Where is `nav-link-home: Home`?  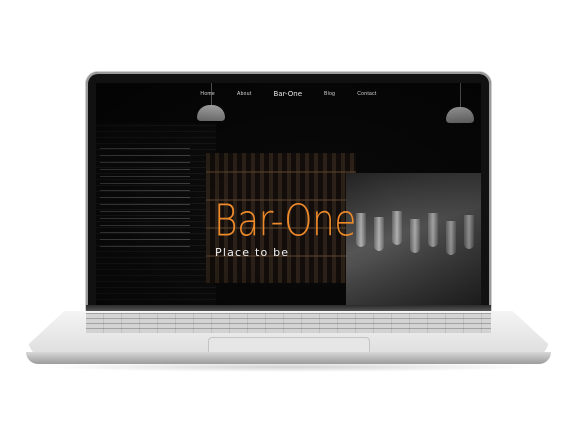 nav-link-home: Home is located at coordinates (207, 94).